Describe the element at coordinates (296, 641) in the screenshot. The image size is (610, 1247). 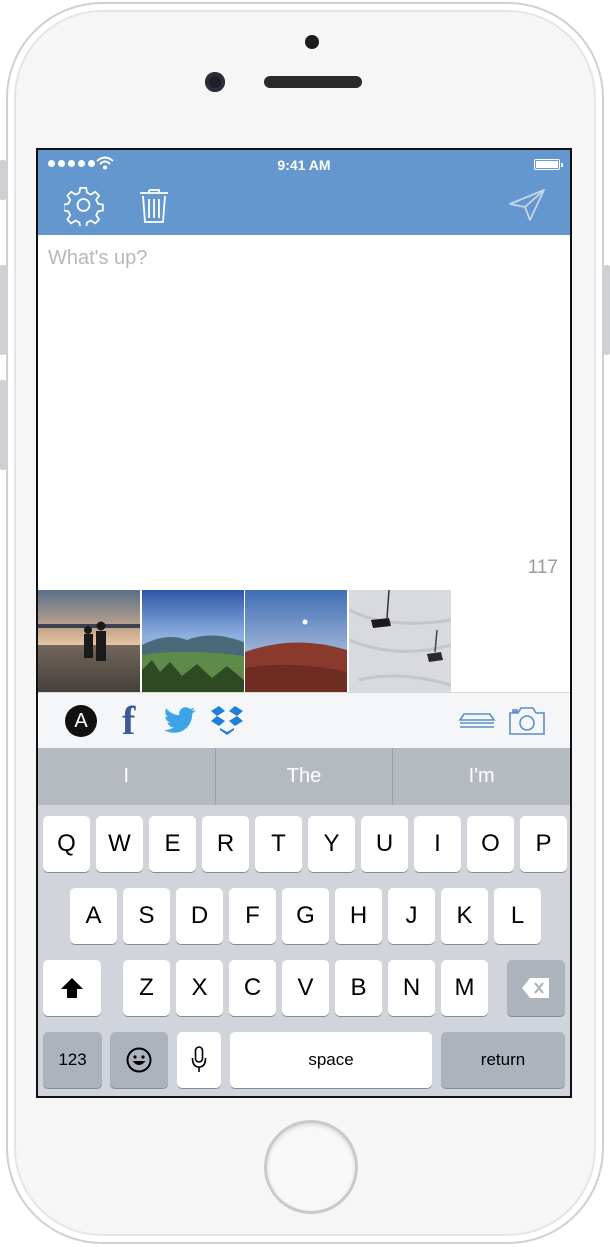
I see `photo-red-hill-moon` at that location.